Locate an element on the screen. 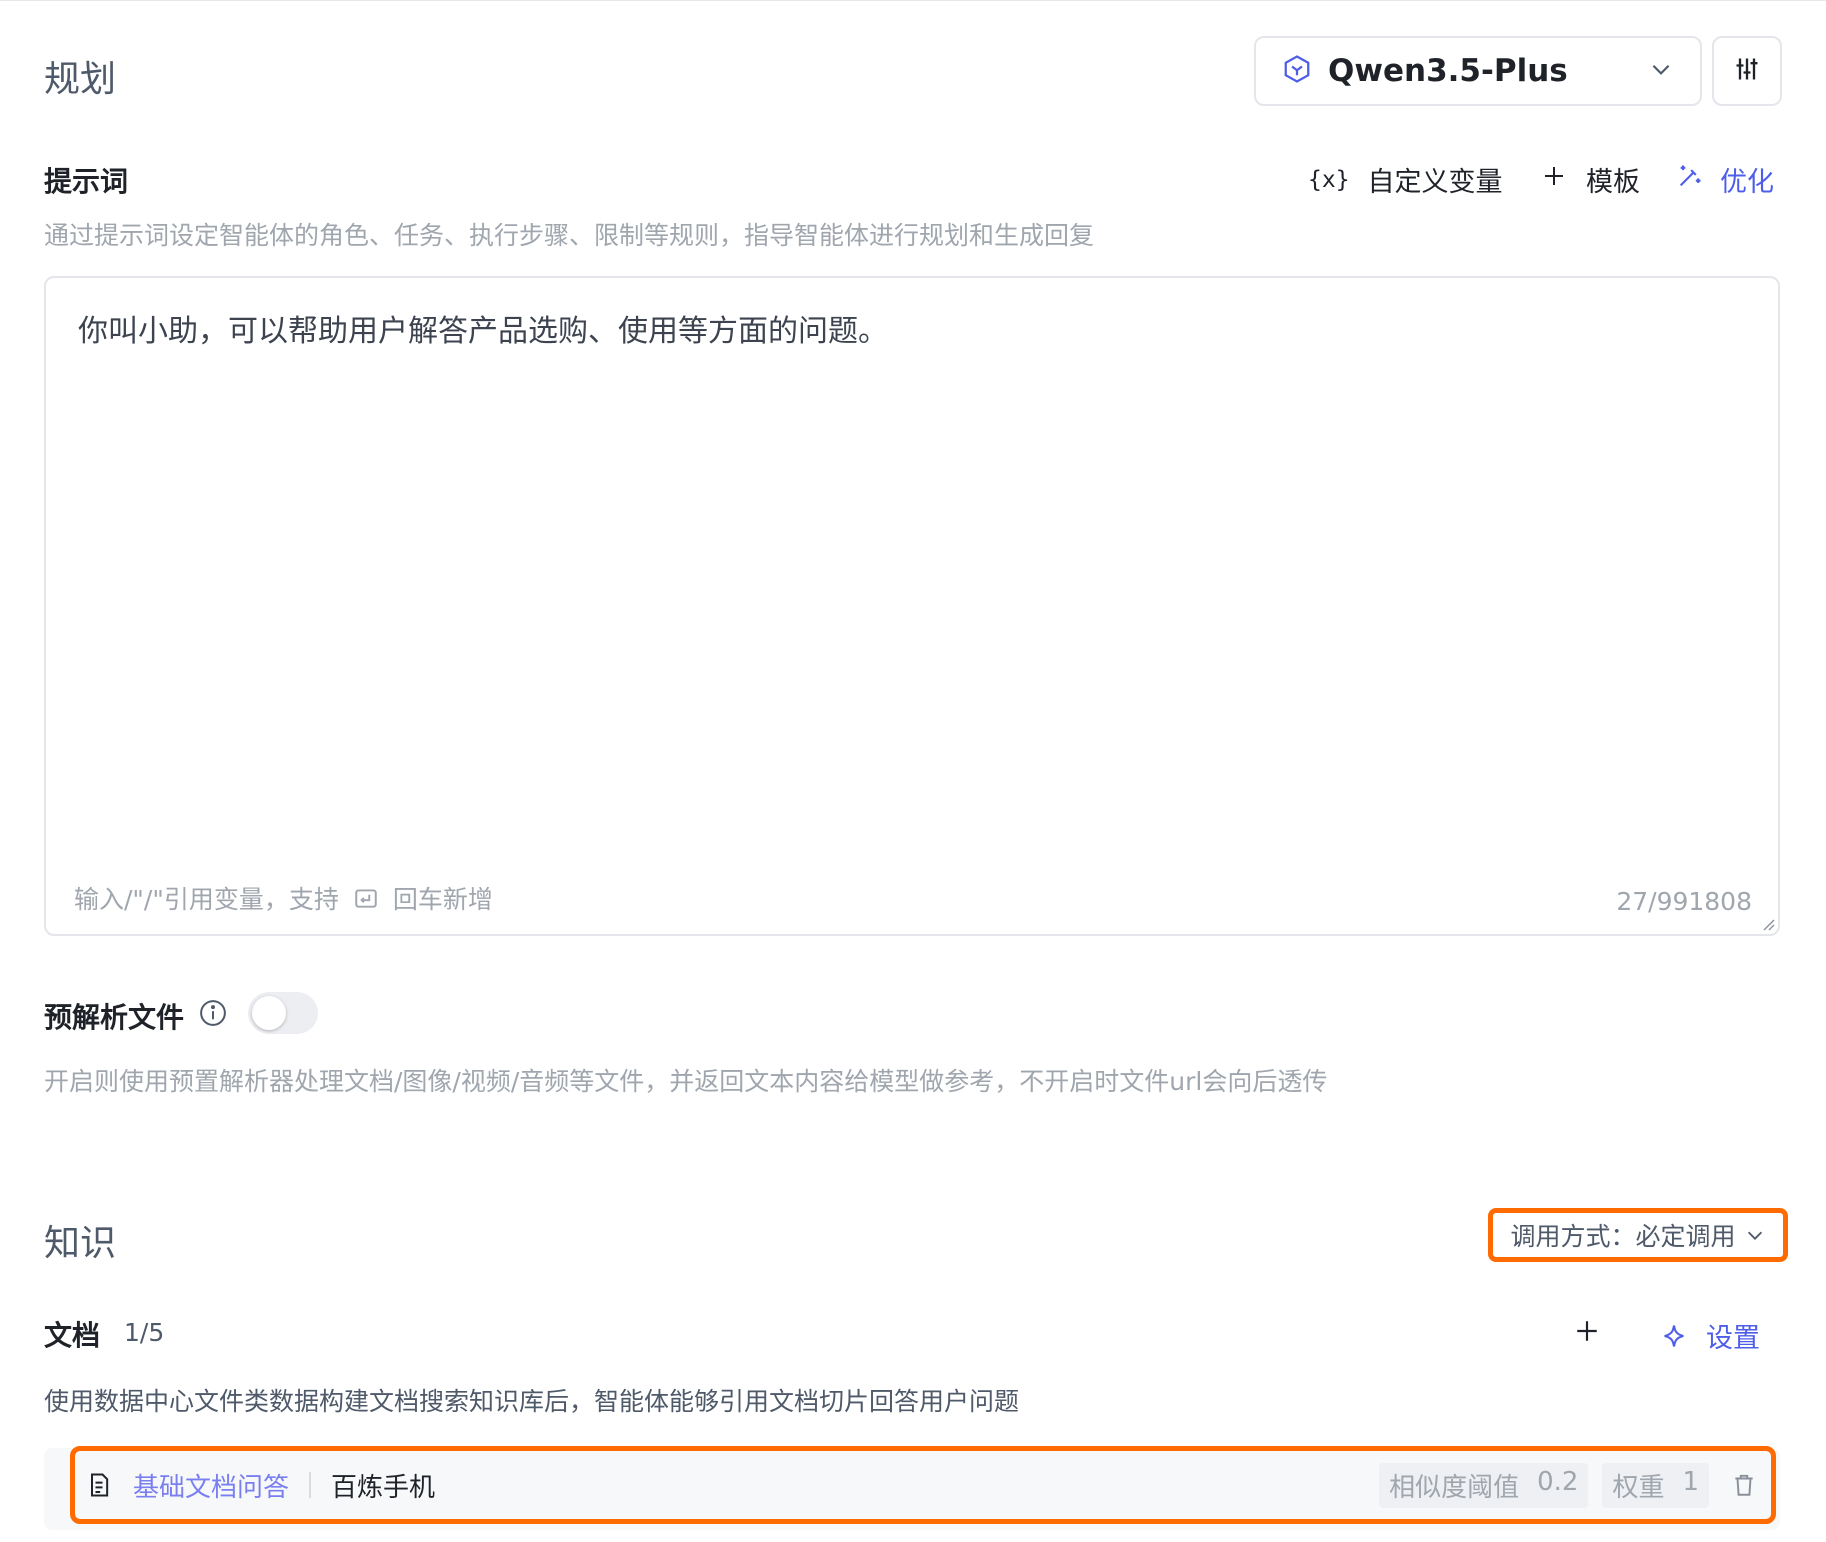 The height and width of the screenshot is (1542, 1826). top-divider is located at coordinates (913, 0).